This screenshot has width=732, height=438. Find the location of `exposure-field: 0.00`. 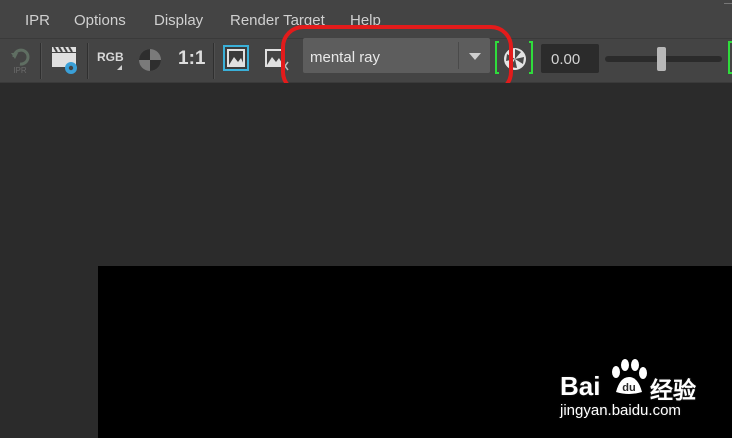

exposure-field: 0.00 is located at coordinates (570, 58).